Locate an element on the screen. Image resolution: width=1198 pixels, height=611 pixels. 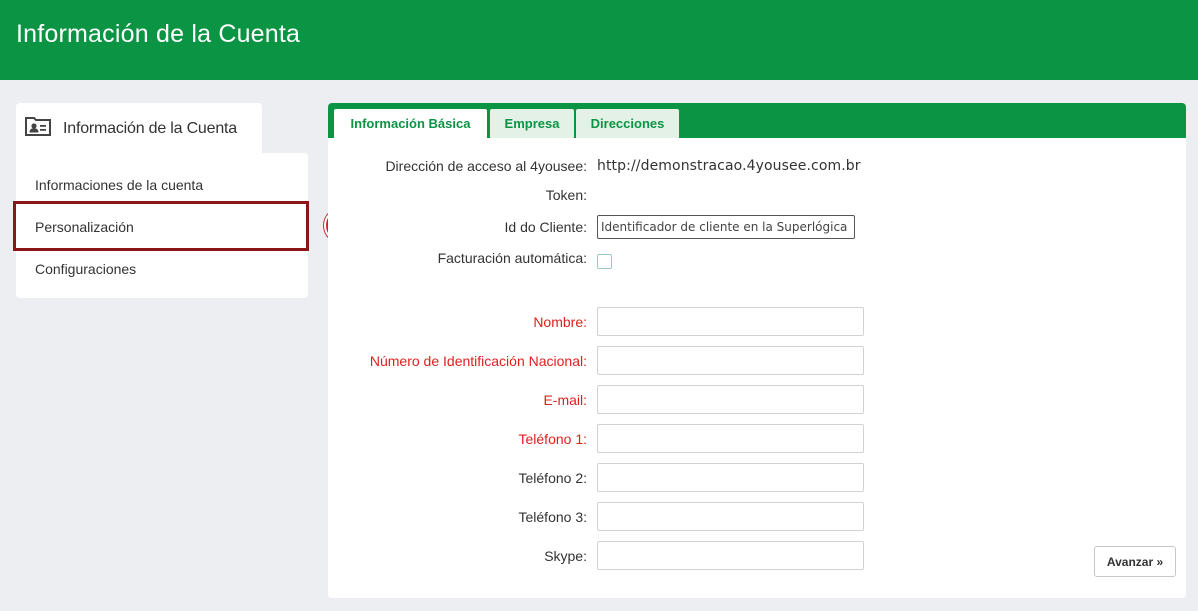
client-id-label: Id do Cliente: is located at coordinates (546, 227).